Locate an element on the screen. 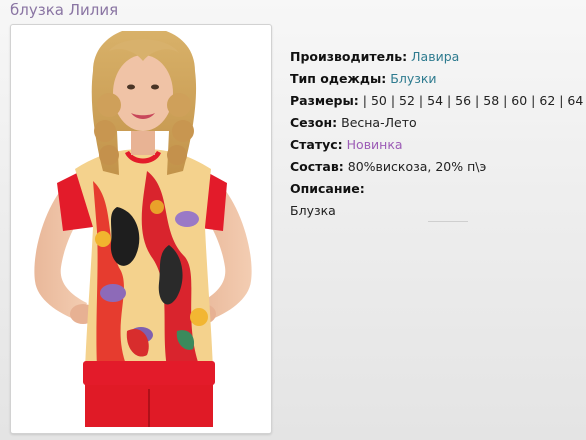 The height and width of the screenshot is (440, 586). sizes-label: Размеры: is located at coordinates (324, 100).